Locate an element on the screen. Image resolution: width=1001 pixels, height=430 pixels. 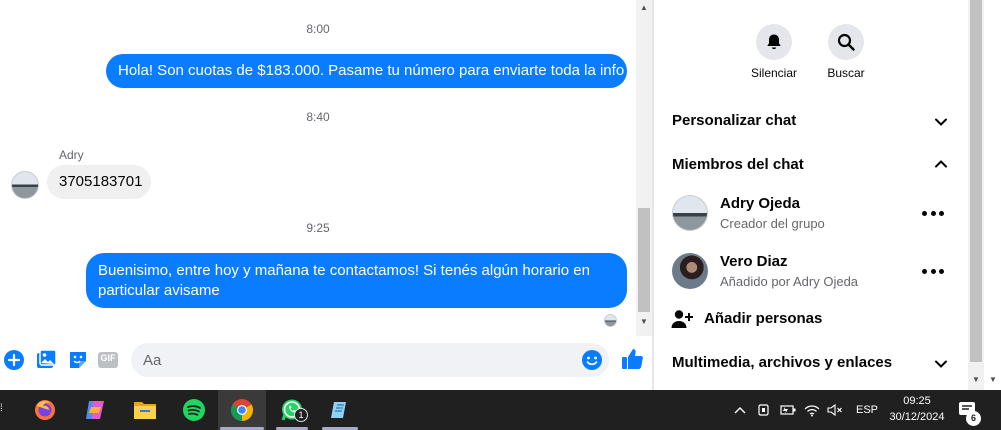
incoming-message: 3705183701 is located at coordinates (99, 182).